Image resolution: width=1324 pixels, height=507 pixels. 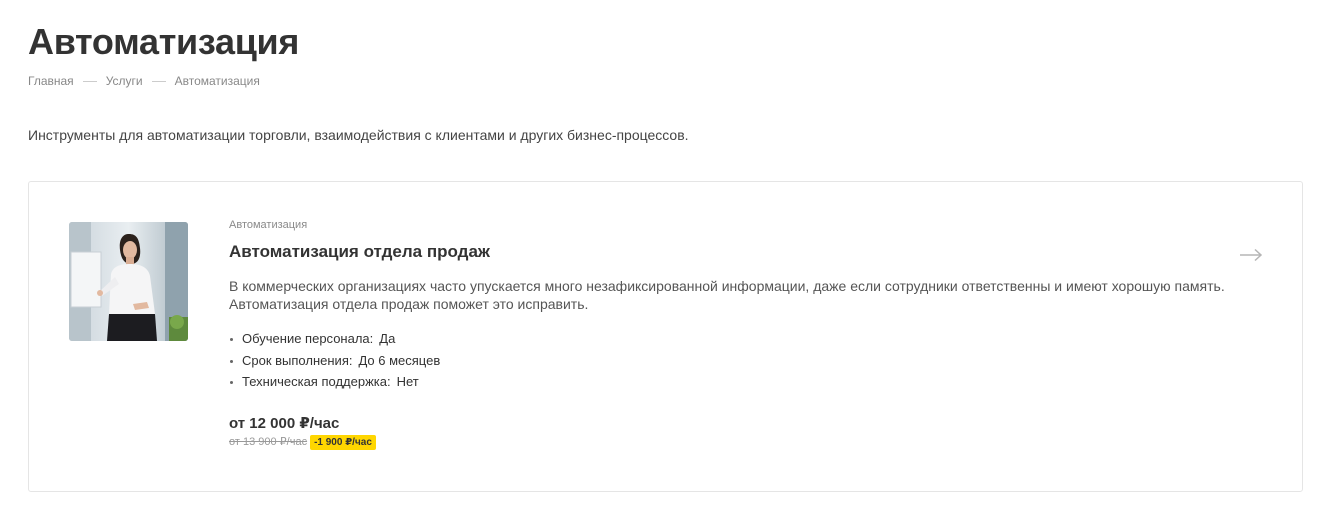 I want to click on property-name: Срок выполнения:, so click(x=297, y=360).